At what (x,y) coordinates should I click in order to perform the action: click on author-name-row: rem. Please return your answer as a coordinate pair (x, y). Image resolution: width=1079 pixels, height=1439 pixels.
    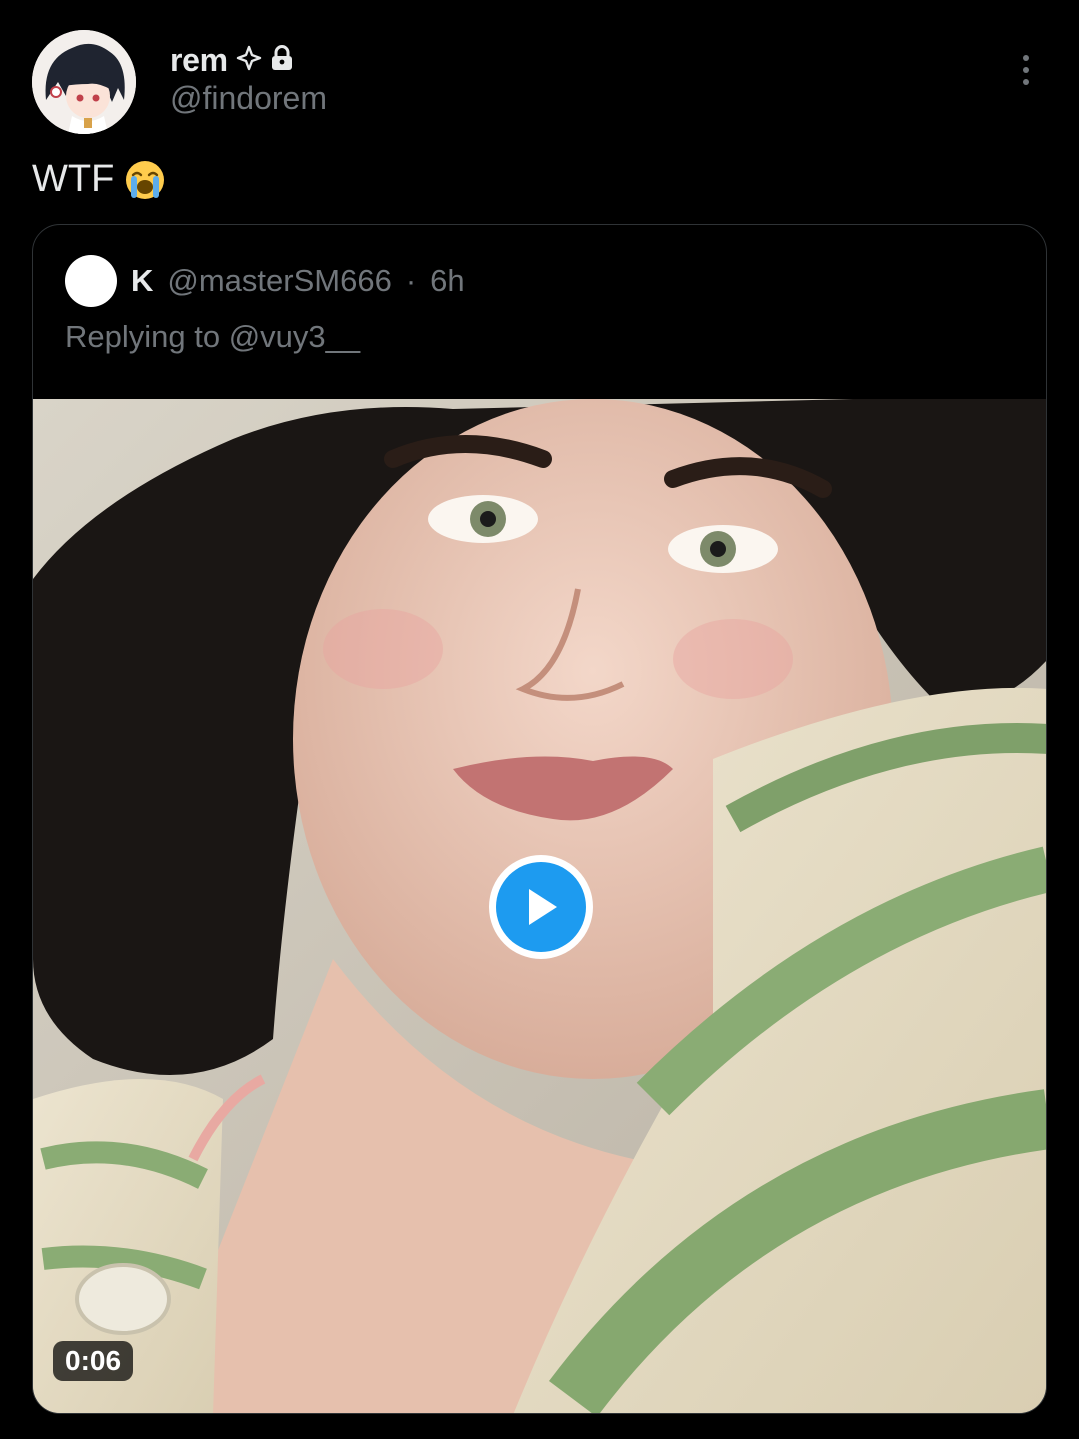
    Looking at the image, I should click on (232, 60).